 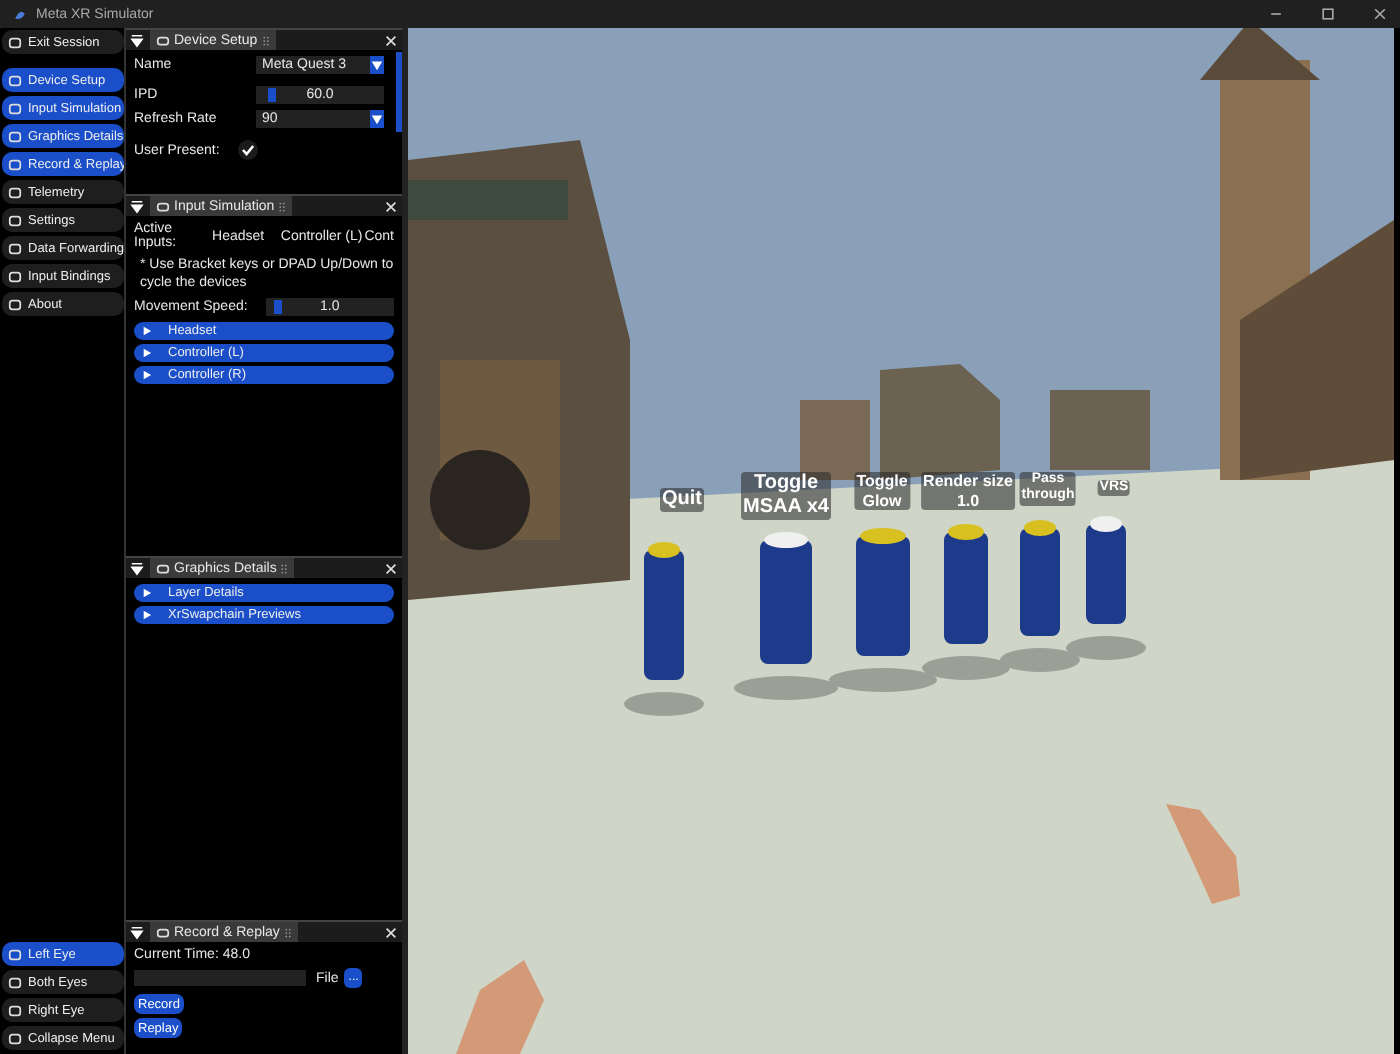 I want to click on scene-label: Toggle Glow, so click(x=882, y=491).